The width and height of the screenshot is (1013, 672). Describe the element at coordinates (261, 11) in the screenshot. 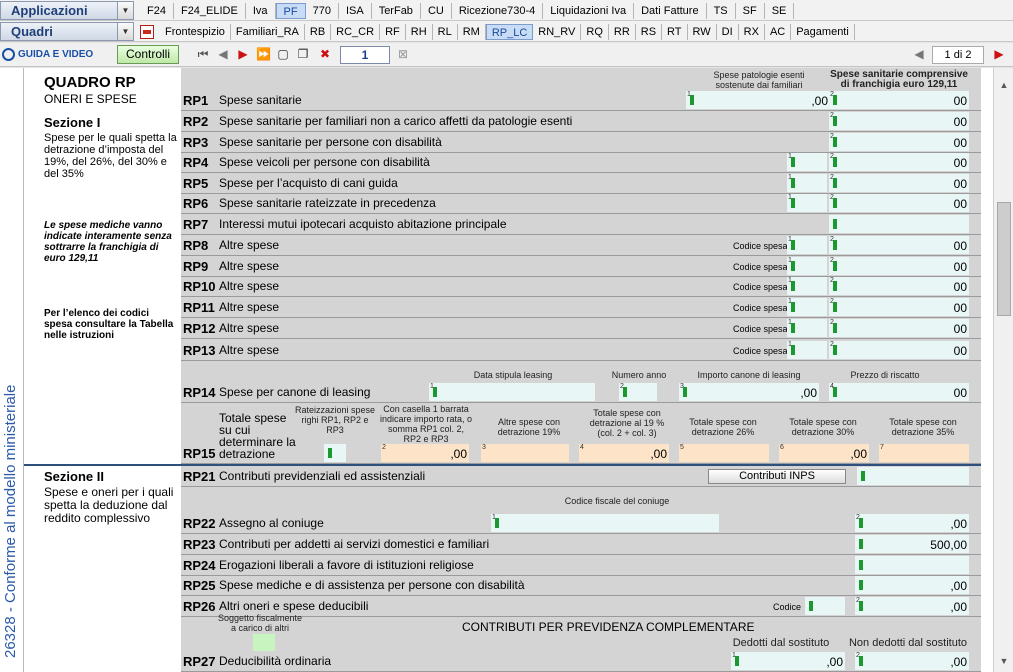

I see `tab-iva: Iva` at that location.